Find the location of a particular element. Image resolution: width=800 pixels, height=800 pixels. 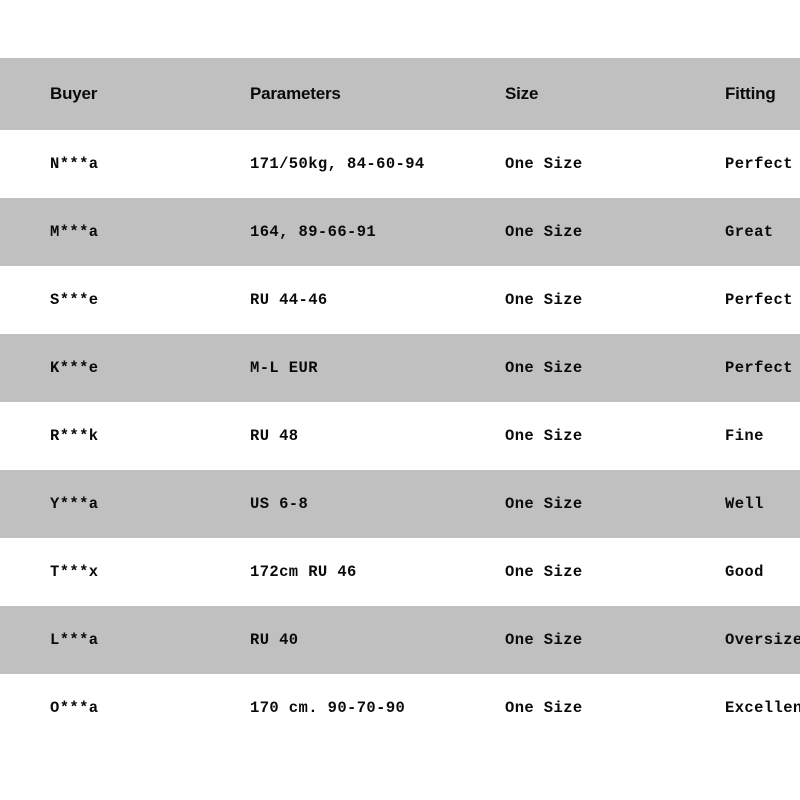

column-header-size: Size is located at coordinates (522, 93).